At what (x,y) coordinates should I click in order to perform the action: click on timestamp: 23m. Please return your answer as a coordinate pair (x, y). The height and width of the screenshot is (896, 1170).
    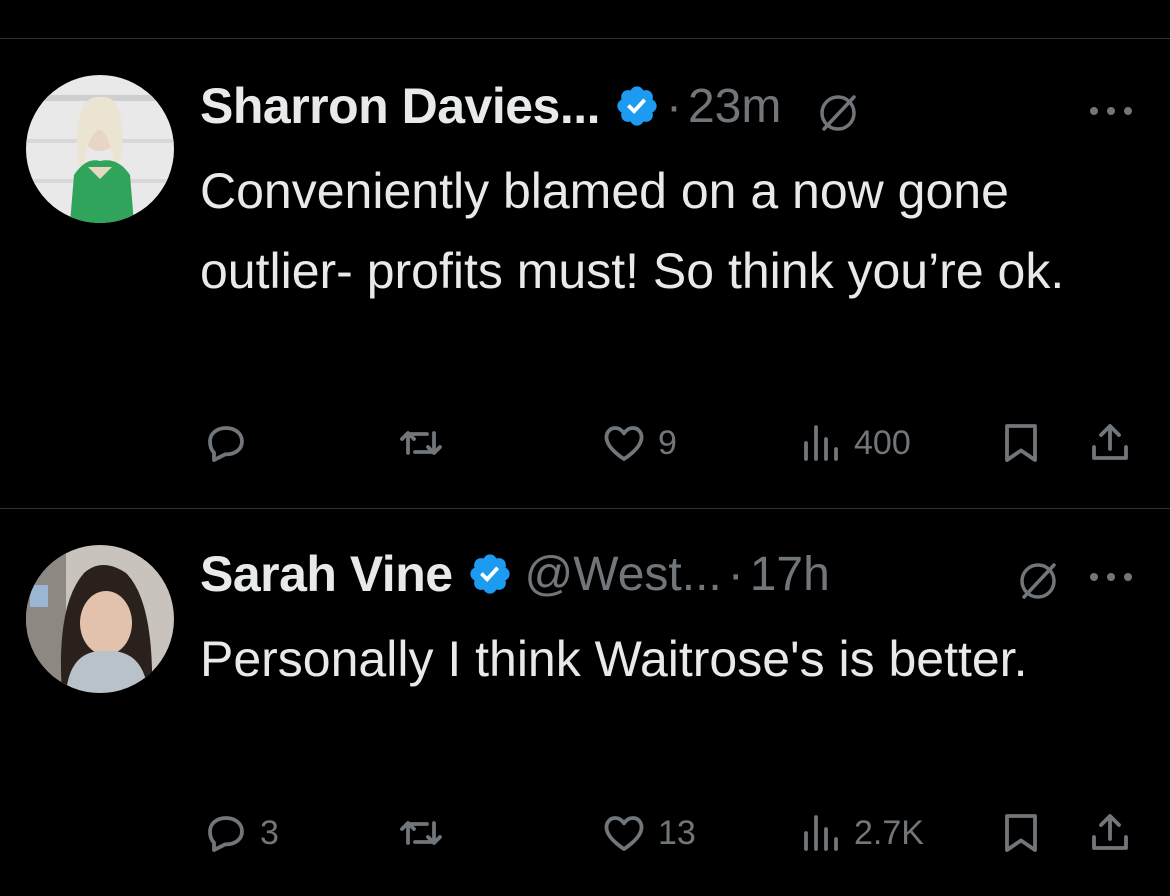
    Looking at the image, I should click on (734, 106).